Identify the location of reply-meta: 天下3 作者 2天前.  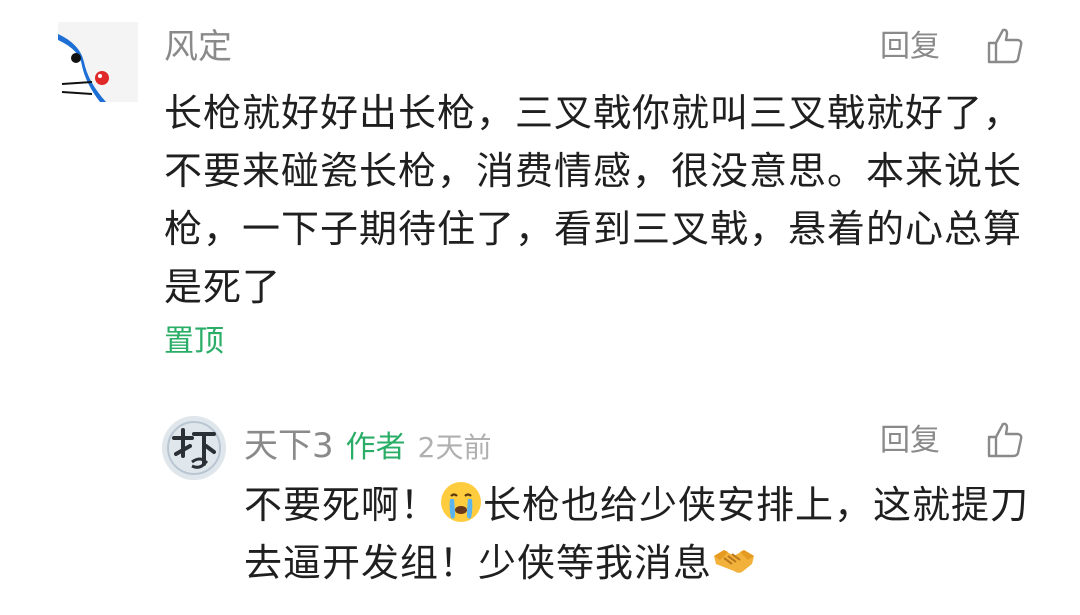
(368, 442).